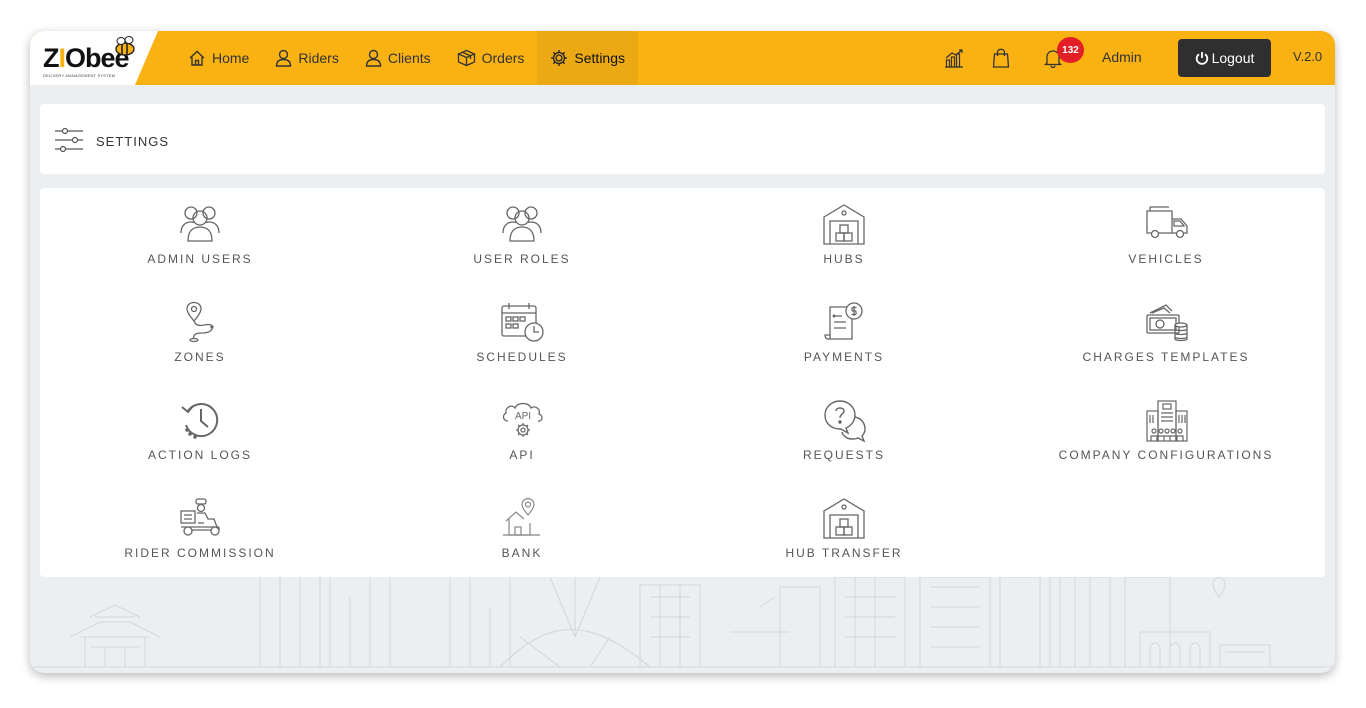  What do you see at coordinates (200, 517) in the screenshot?
I see `delivery-scooter-icon` at bounding box center [200, 517].